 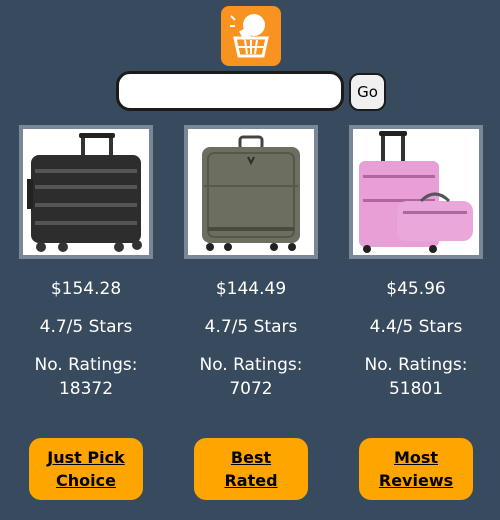 I want to click on ratings-count: 18372, so click(x=86, y=389).